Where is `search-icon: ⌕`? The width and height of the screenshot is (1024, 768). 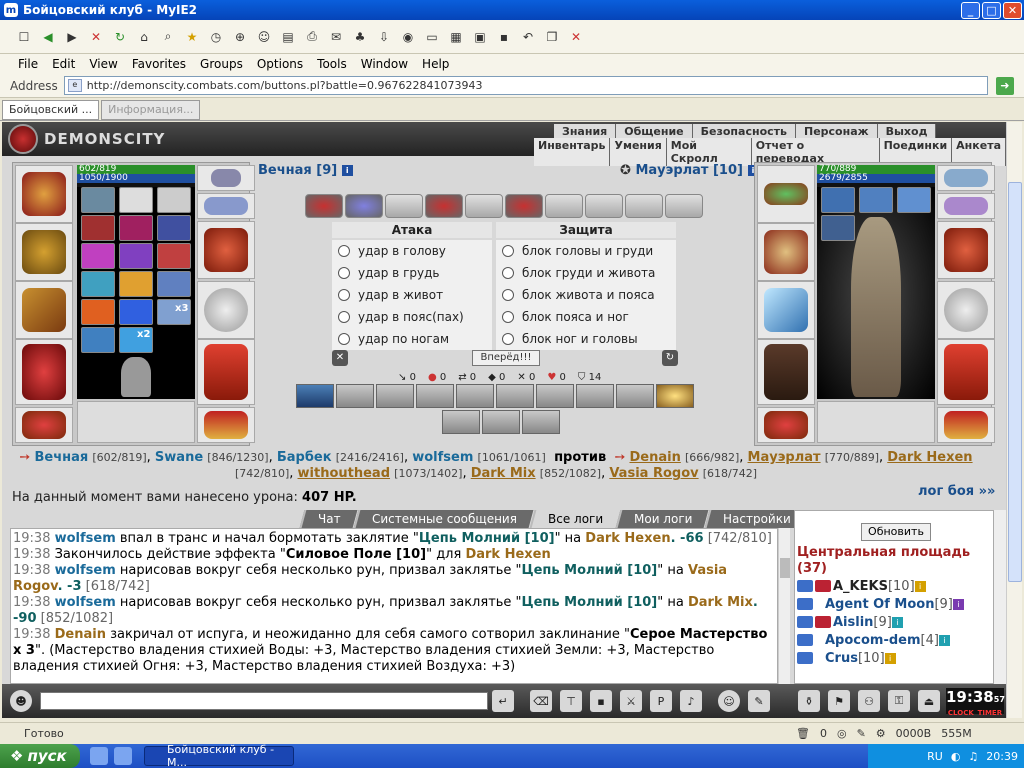 search-icon: ⌕ is located at coordinates (168, 37).